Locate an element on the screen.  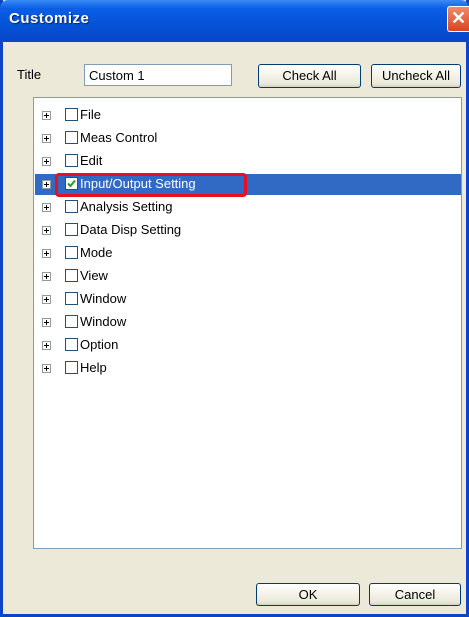
close-icon: ✕ is located at coordinates (458, 18).